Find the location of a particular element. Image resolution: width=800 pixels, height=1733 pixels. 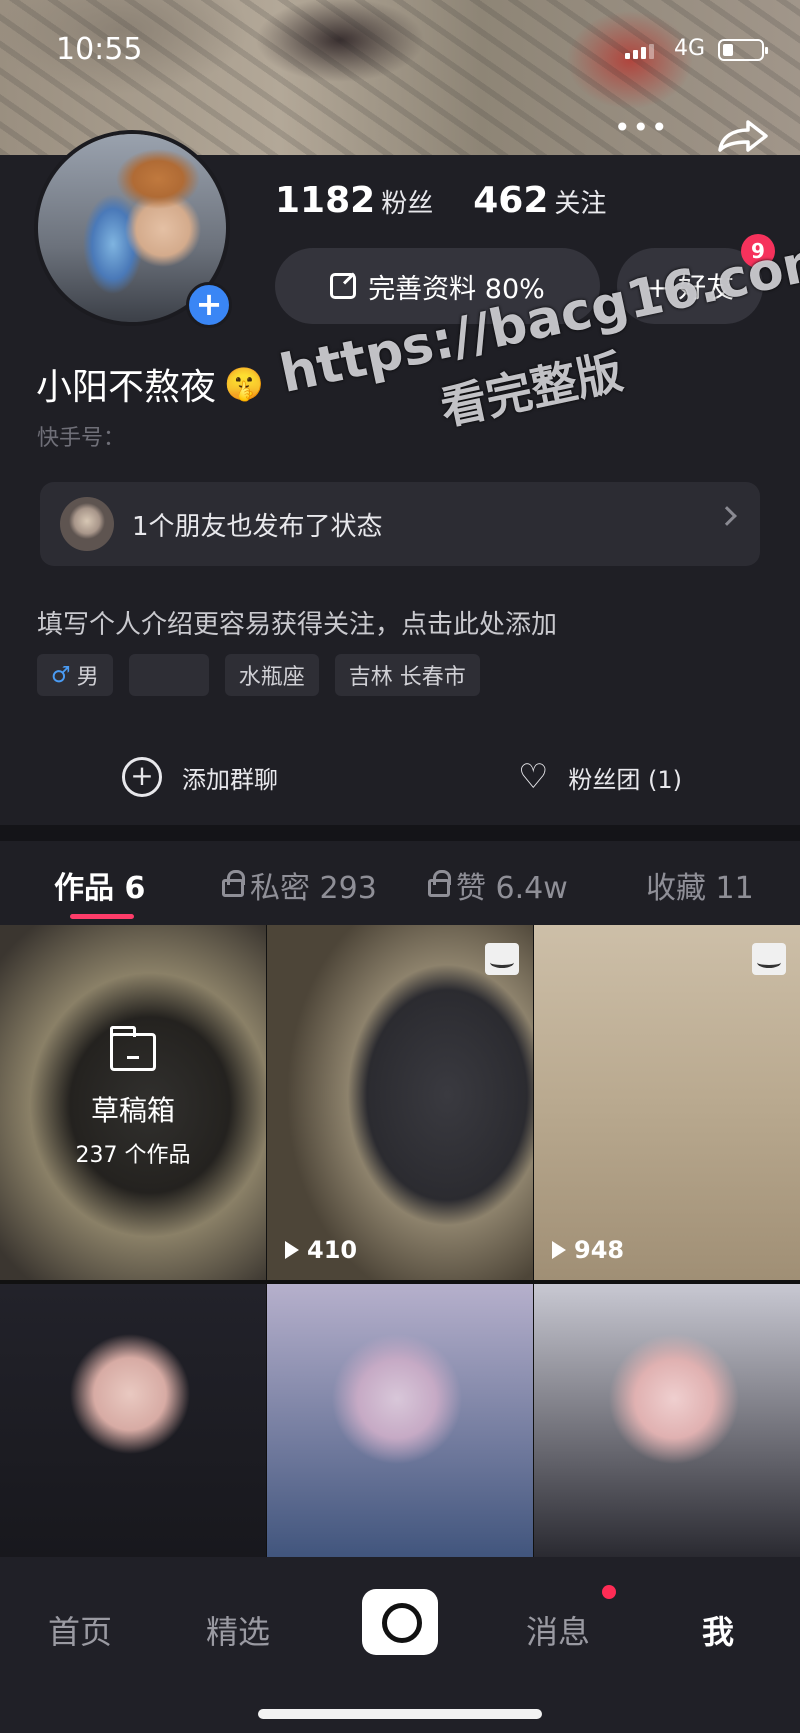

nav-home: 首页 is located at coordinates (80, 1630).